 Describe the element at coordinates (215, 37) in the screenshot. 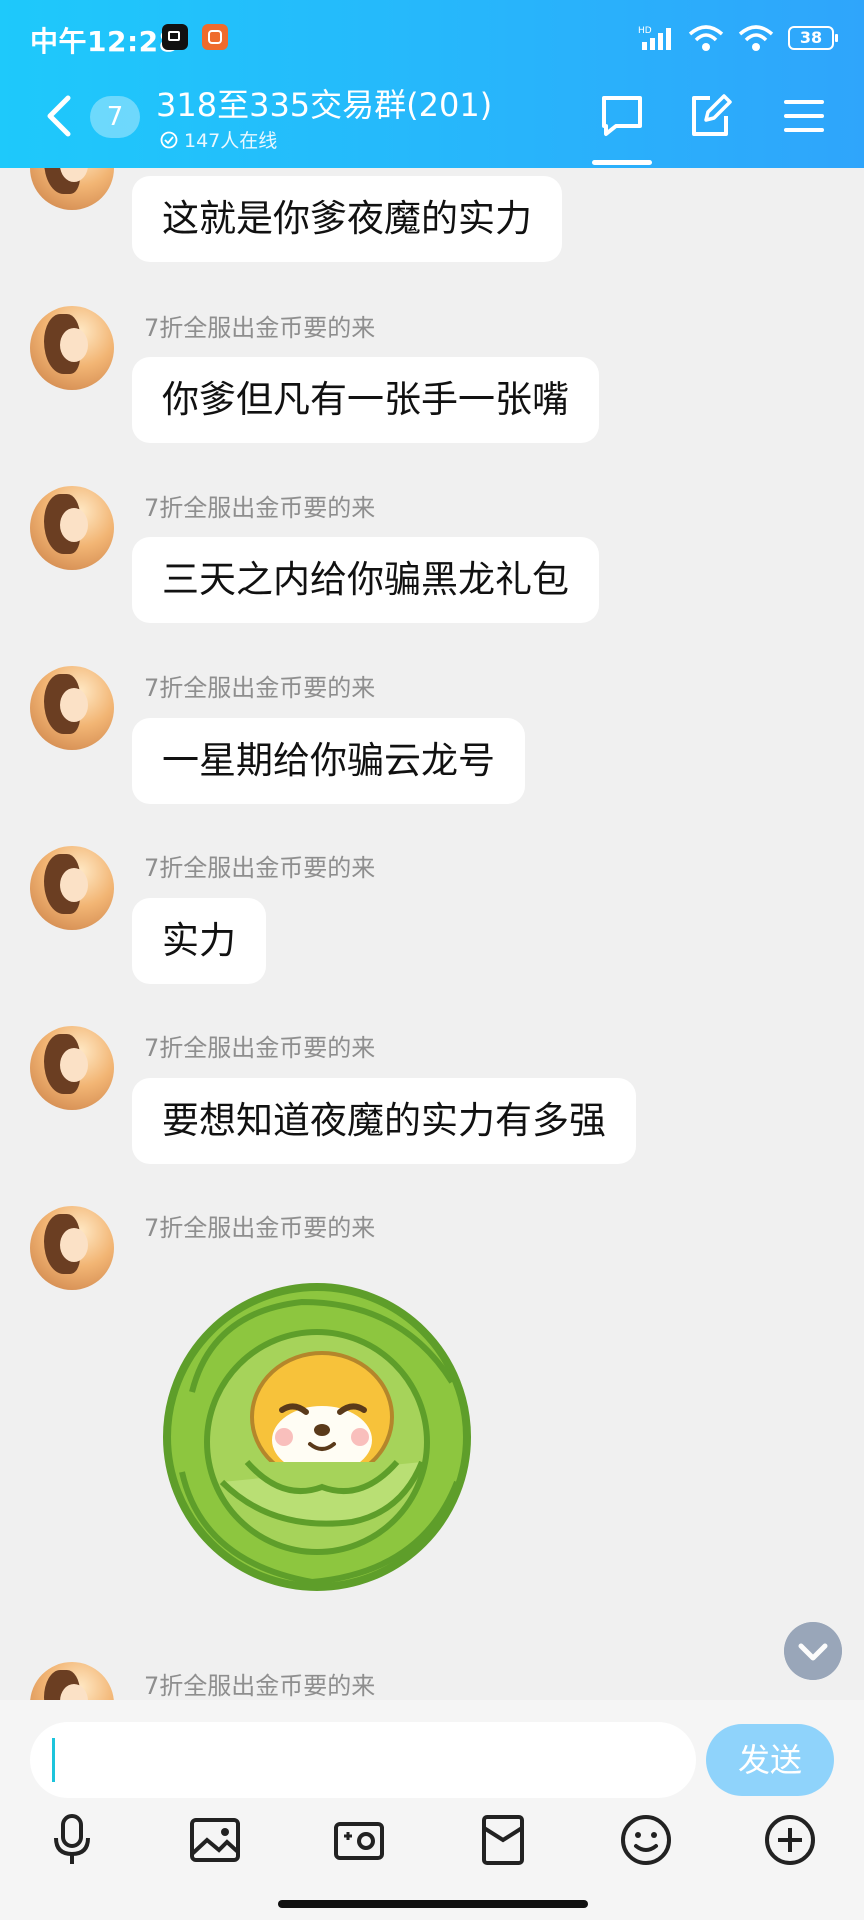

I see `app-notification-icon` at that location.